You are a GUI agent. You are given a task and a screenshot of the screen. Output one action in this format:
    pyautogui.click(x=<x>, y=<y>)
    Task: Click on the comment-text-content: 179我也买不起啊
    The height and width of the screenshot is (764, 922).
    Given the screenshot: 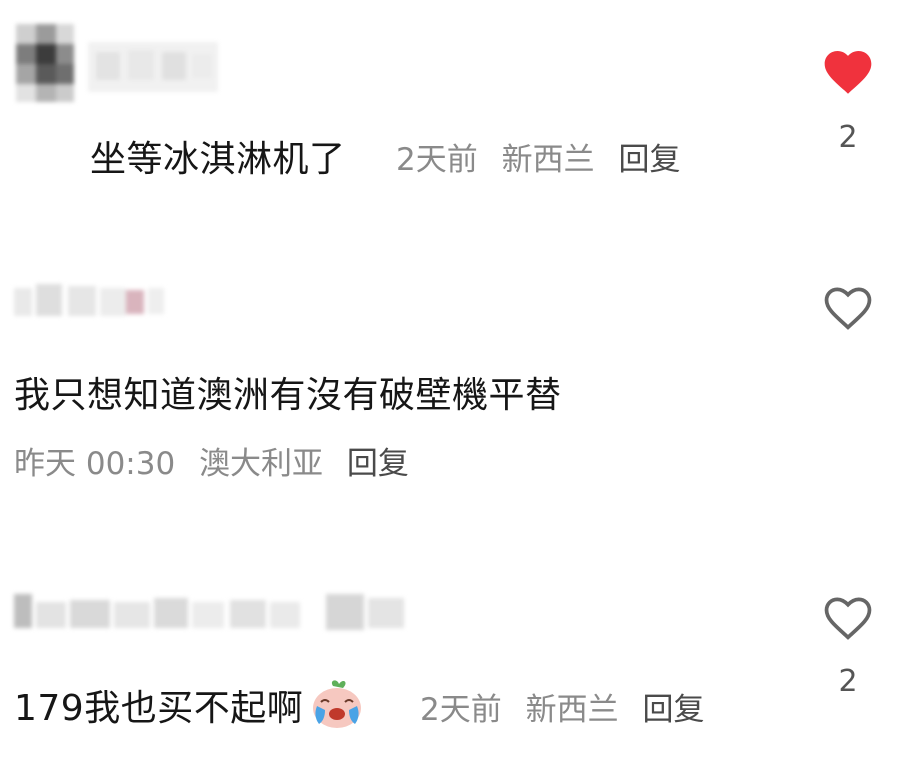 What is the action you would take?
    pyautogui.click(x=159, y=708)
    